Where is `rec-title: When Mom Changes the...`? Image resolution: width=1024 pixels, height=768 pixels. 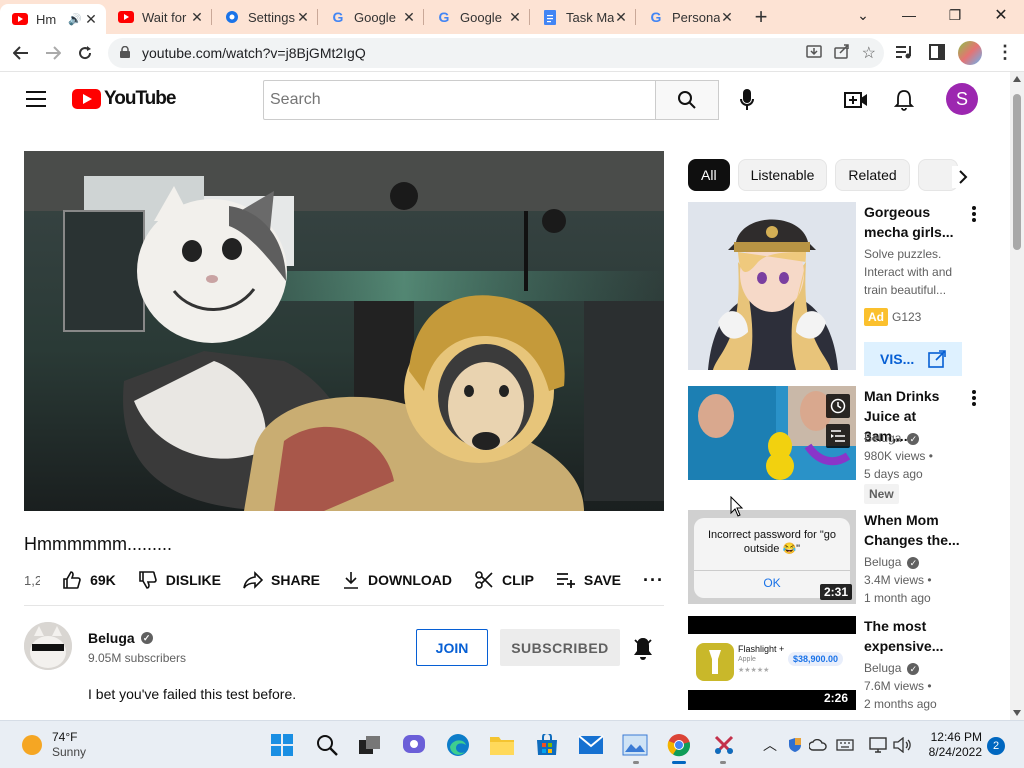 rec-title: When Mom Changes the... is located at coordinates (912, 530).